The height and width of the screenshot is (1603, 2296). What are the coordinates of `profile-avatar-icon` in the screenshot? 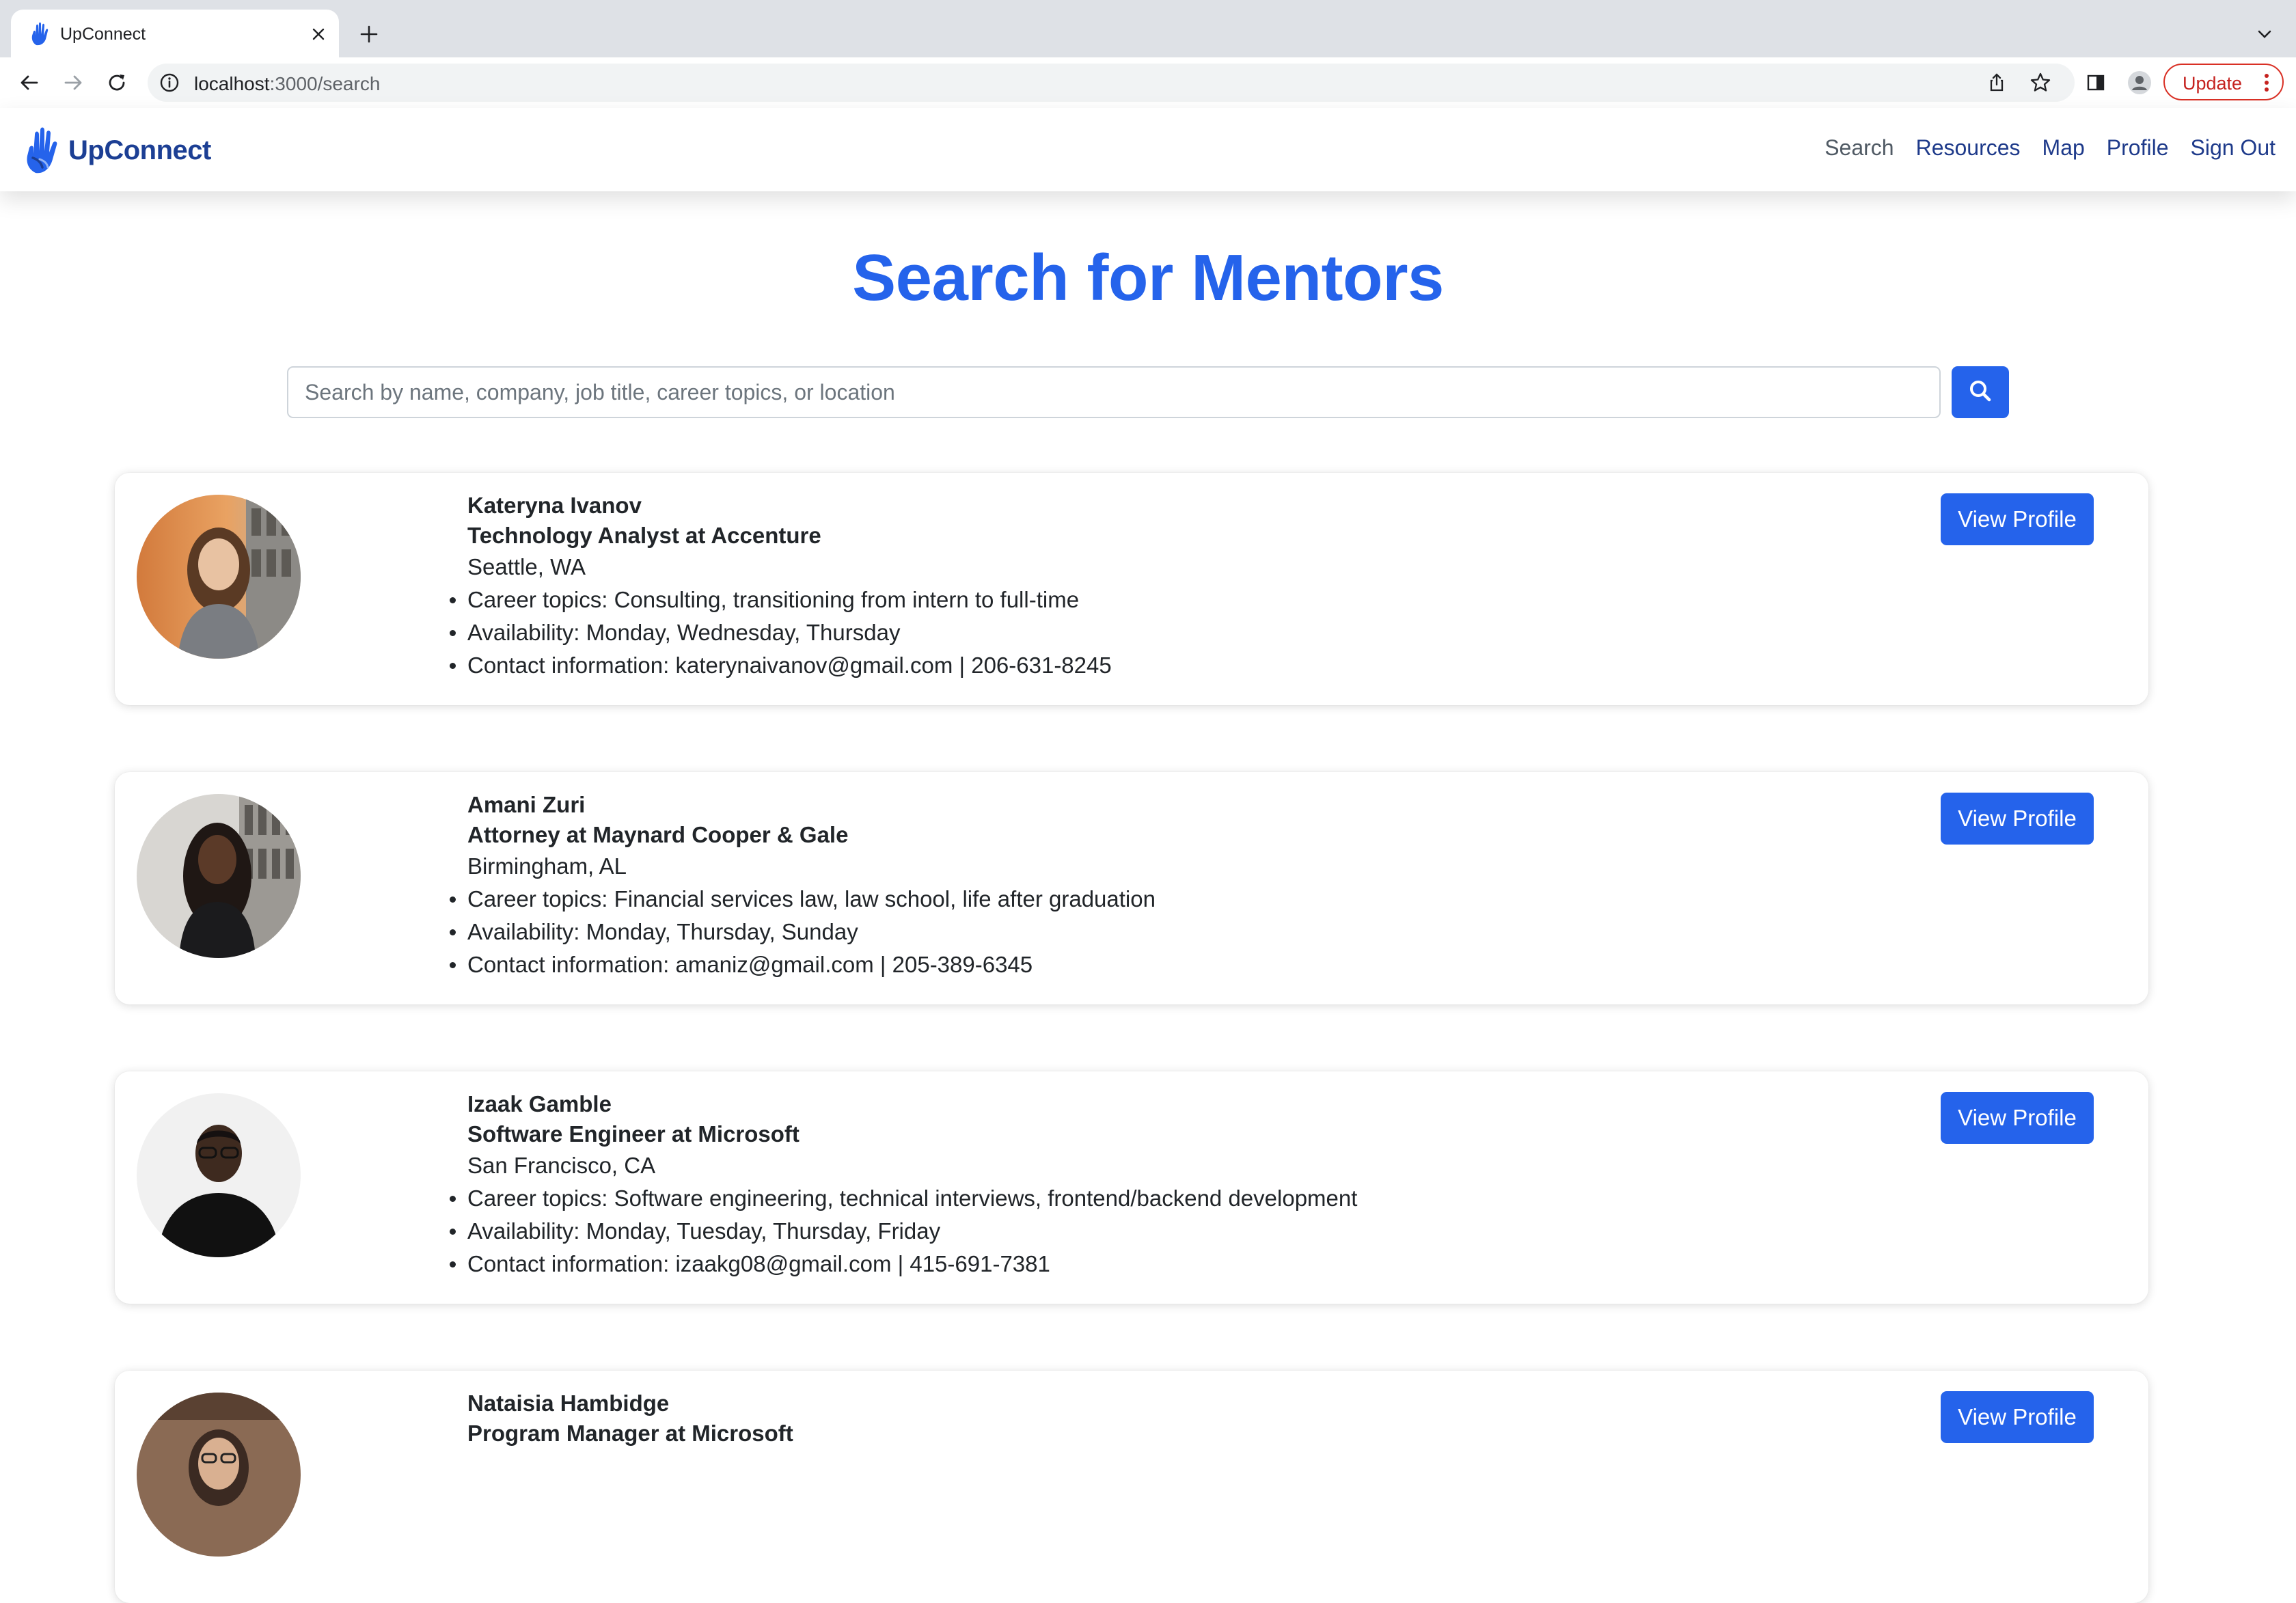 It's located at (2139, 82).